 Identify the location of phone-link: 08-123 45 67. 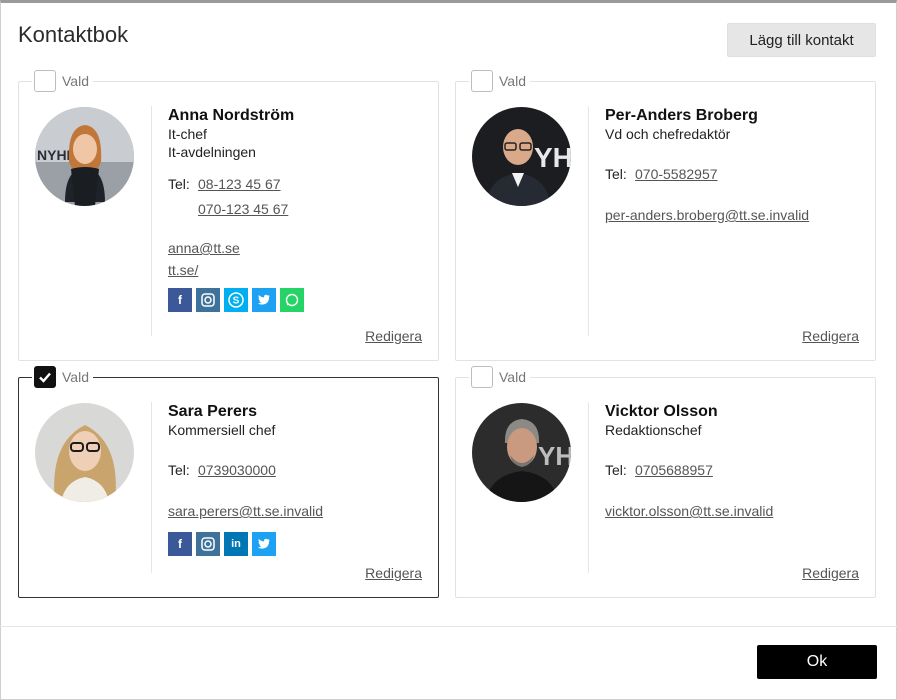
(243, 184).